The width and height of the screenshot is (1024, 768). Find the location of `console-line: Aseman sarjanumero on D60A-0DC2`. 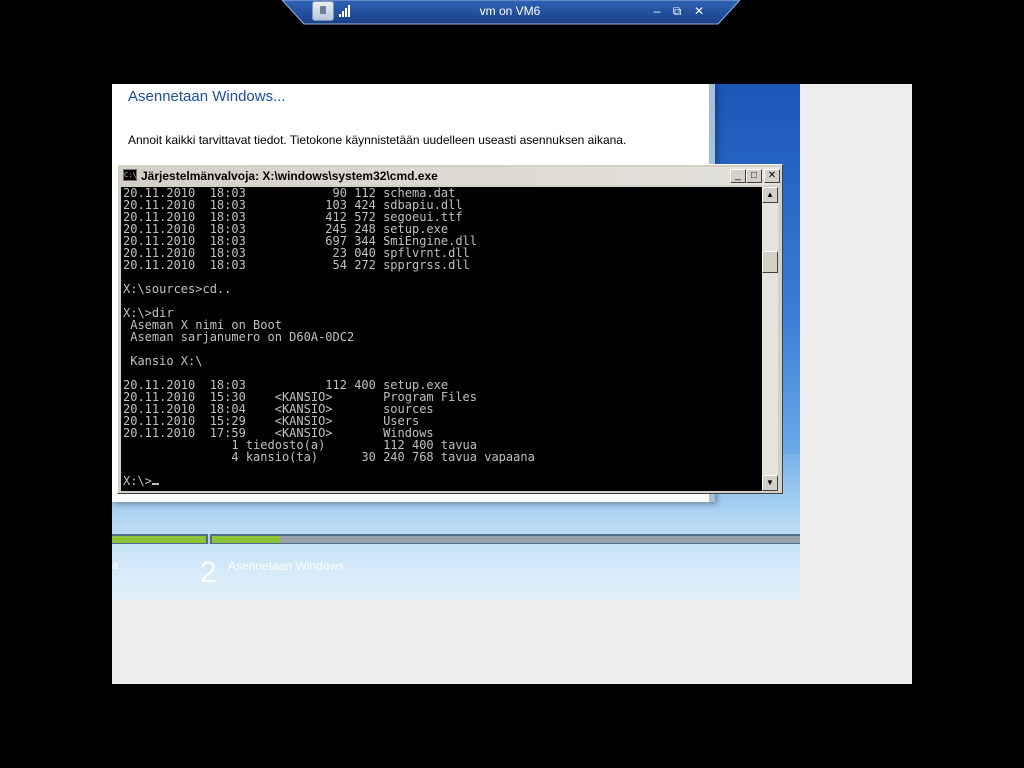

console-line: Aseman sarjanumero on D60A-0DC2 is located at coordinates (239, 337).